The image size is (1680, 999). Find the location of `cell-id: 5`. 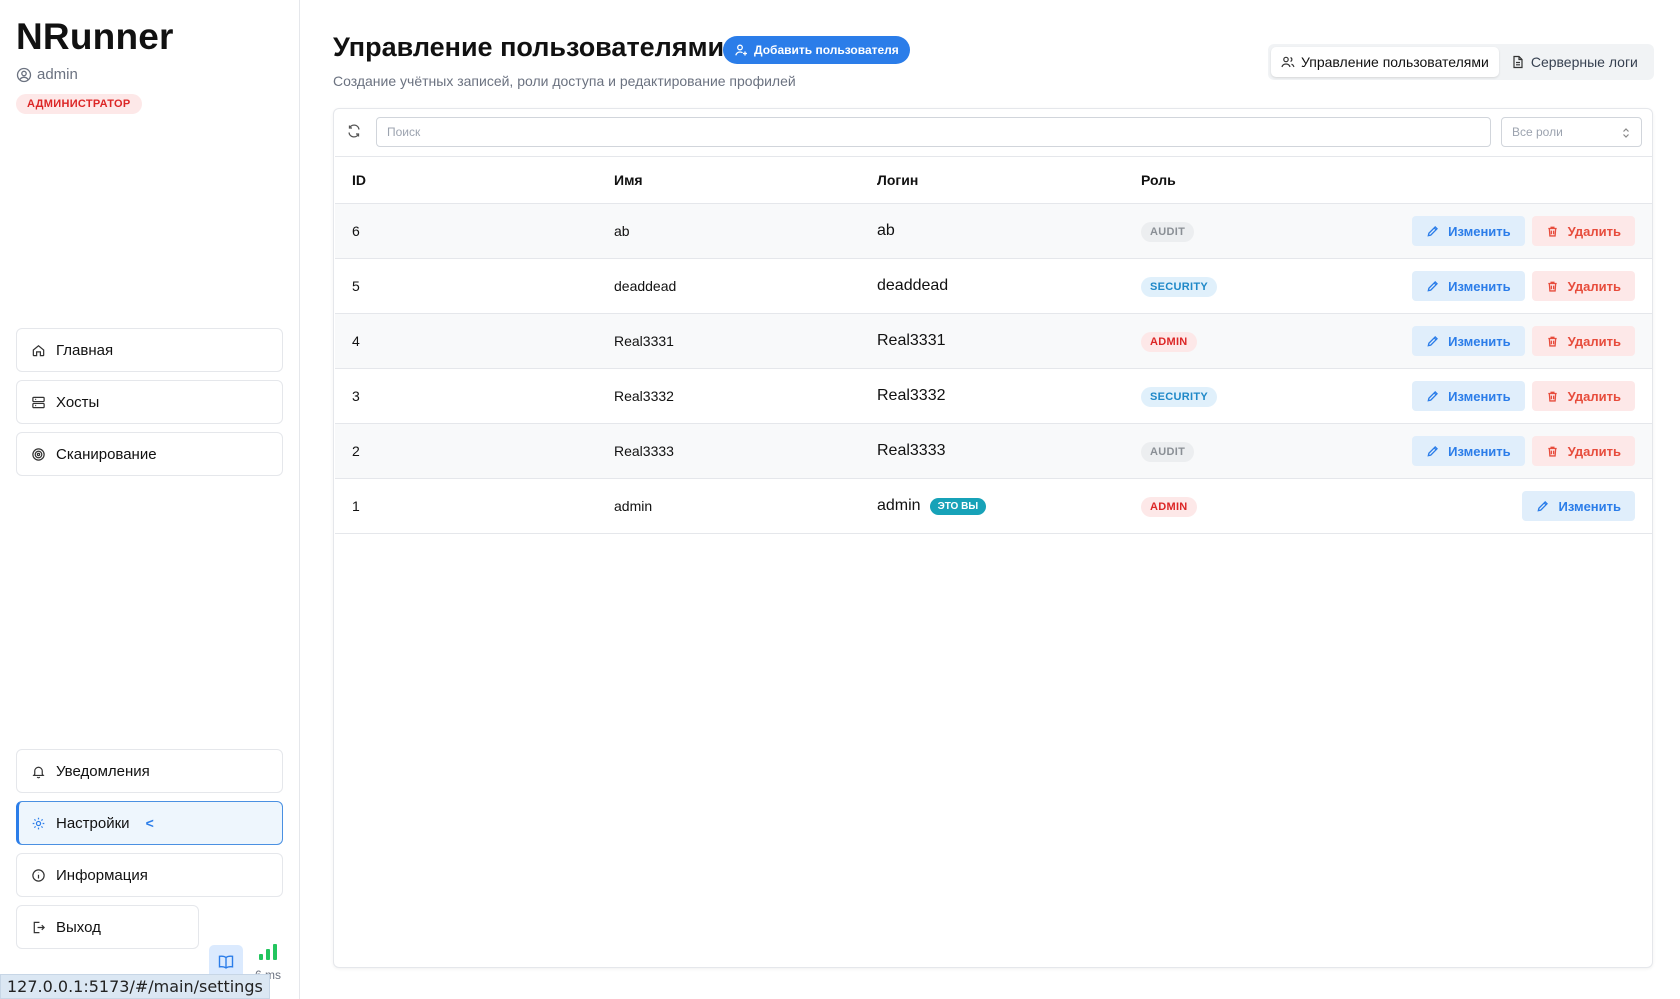

cell-id: 5 is located at coordinates (356, 286).